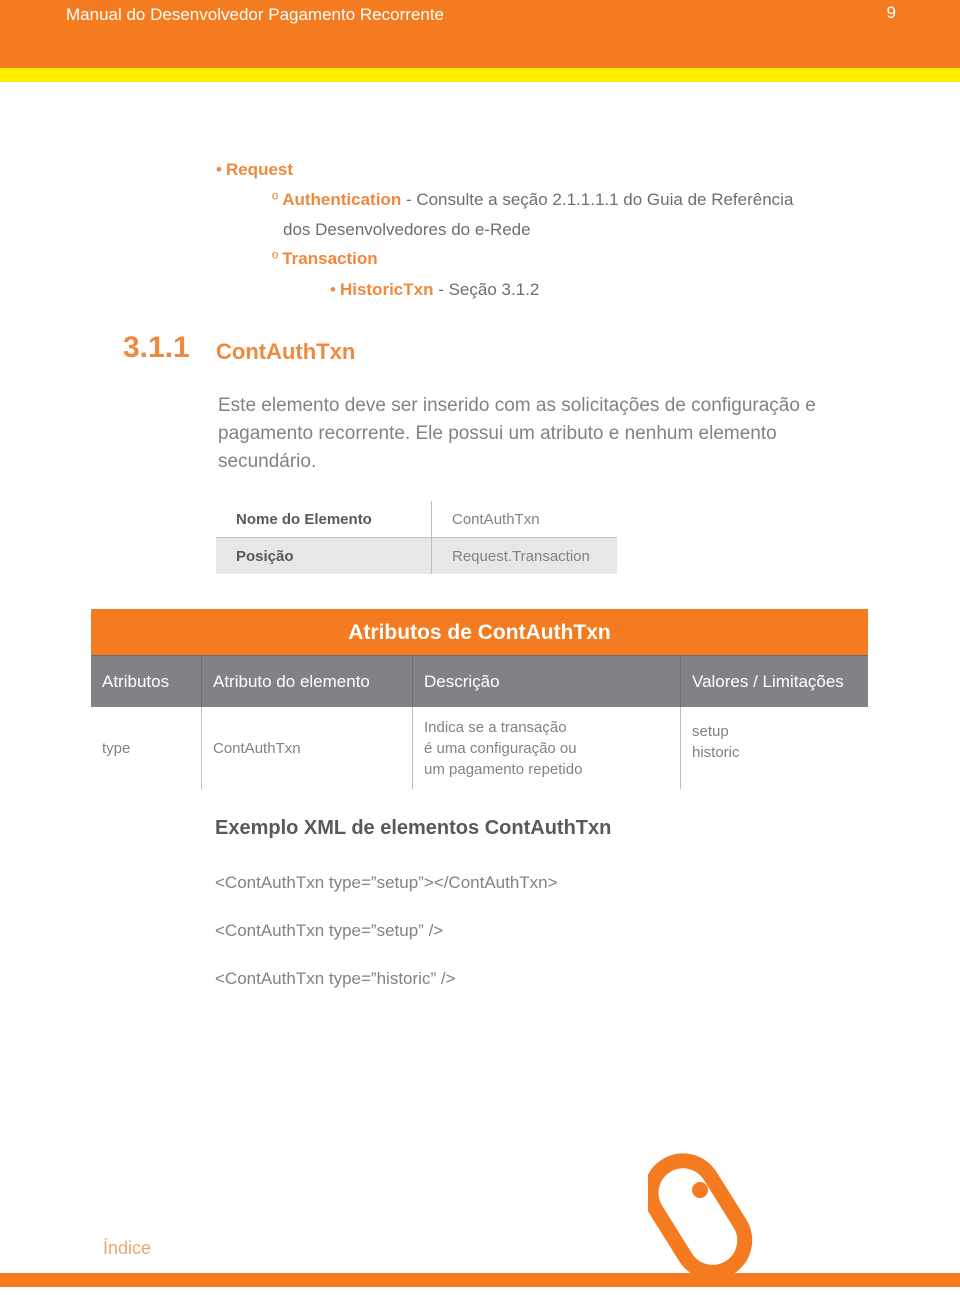 The height and width of the screenshot is (1295, 960). I want to click on position-label: Posição, so click(324, 555).